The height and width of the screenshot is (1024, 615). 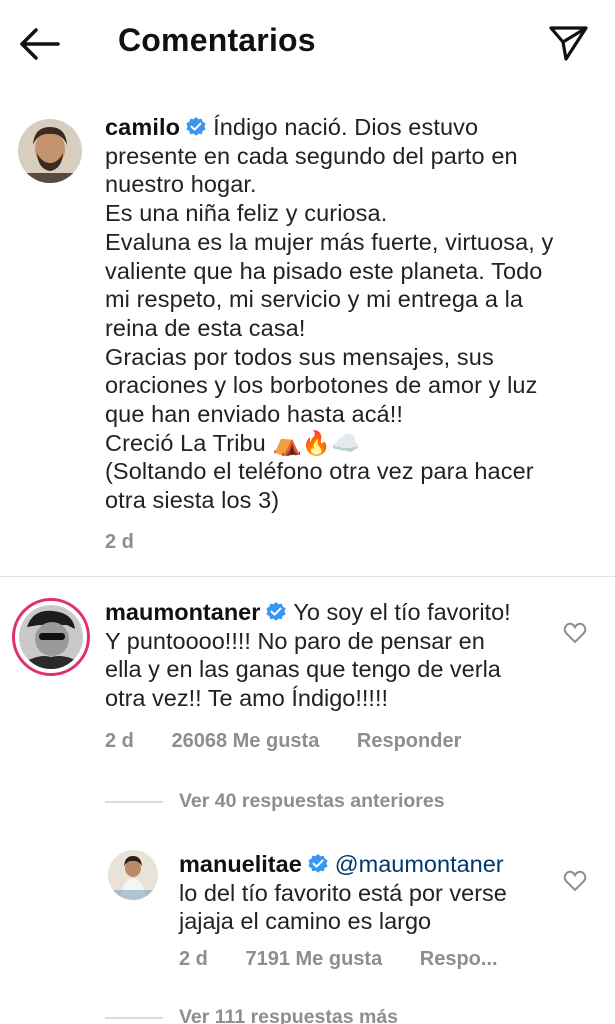 I want to click on share-button, so click(x=568, y=42).